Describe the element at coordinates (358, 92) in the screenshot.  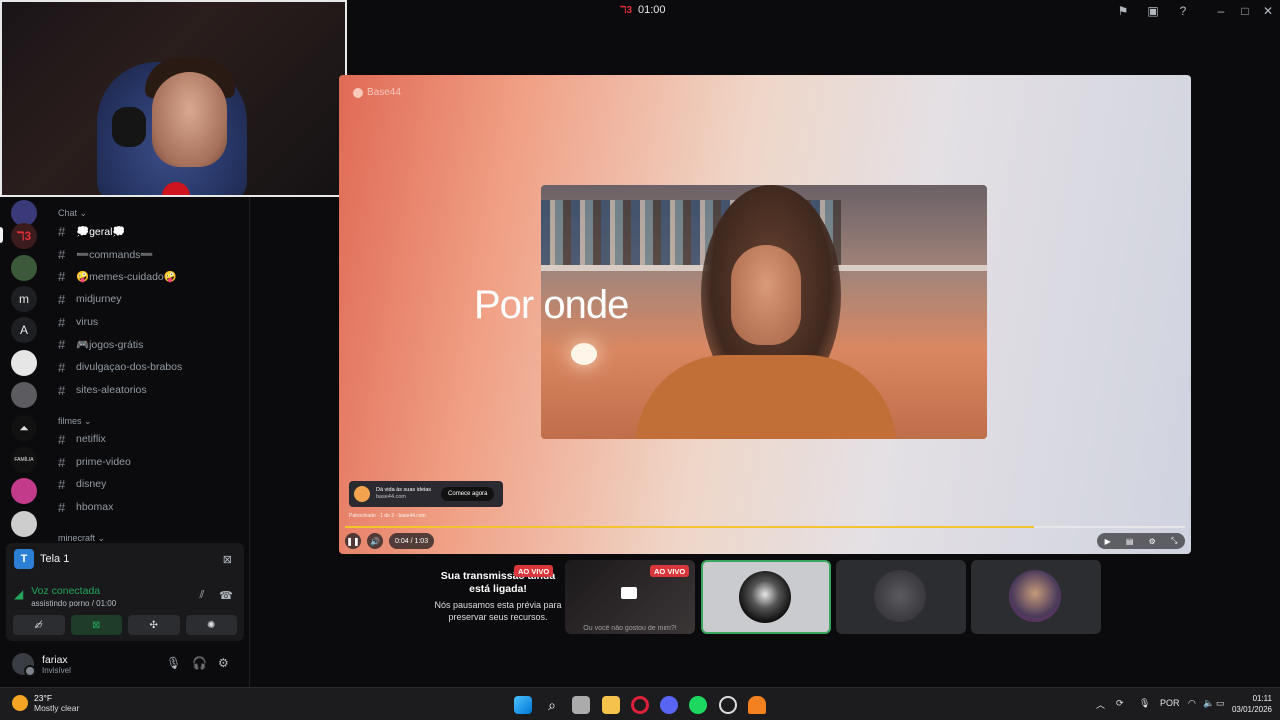
I see `brand-dot-icon` at that location.